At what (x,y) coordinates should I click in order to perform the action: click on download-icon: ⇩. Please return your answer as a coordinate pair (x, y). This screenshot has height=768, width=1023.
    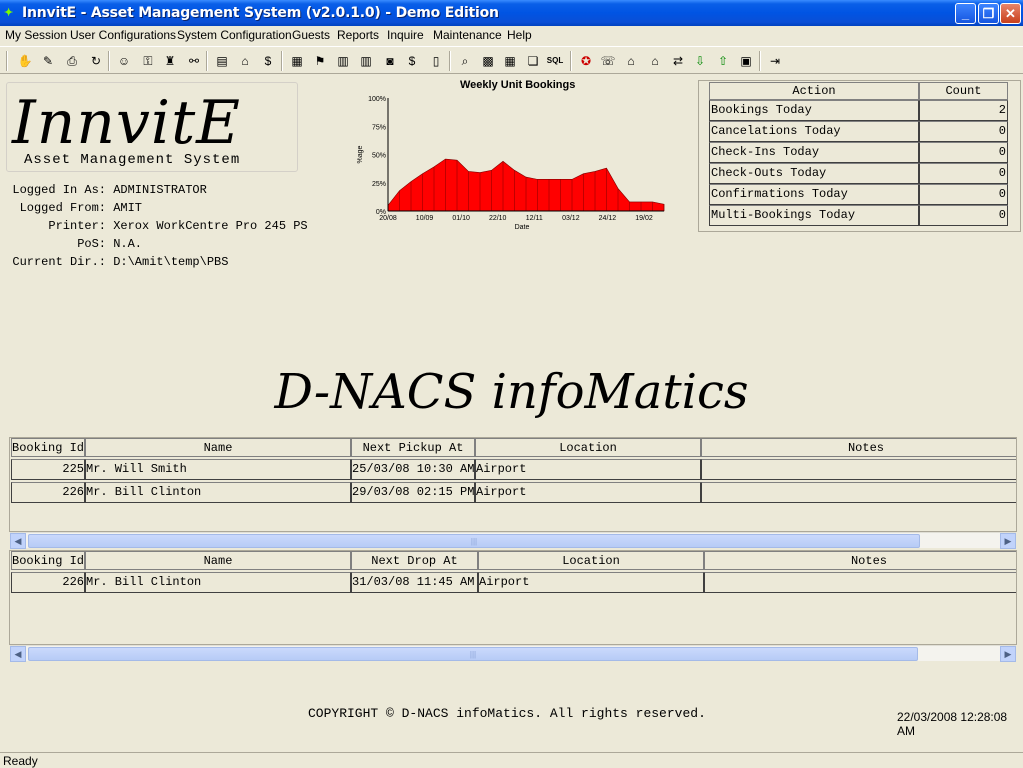
    Looking at the image, I should click on (700, 61).